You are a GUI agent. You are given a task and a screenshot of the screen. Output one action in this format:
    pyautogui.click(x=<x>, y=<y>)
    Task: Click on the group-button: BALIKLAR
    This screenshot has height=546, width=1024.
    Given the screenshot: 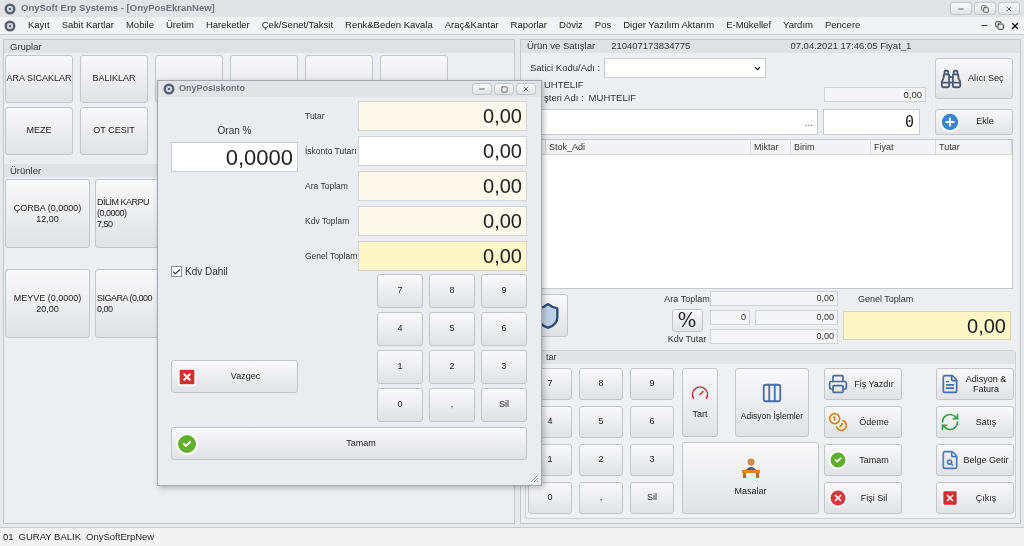 What is the action you would take?
    pyautogui.click(x=114, y=79)
    